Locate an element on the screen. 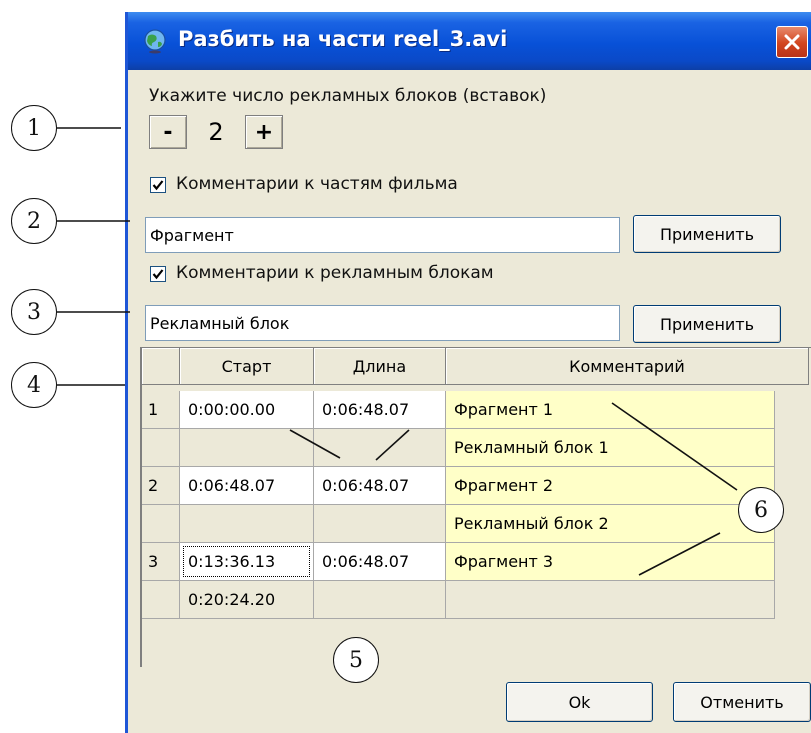 The height and width of the screenshot is (733, 811). callout-3: 3 is located at coordinates (34, 312).